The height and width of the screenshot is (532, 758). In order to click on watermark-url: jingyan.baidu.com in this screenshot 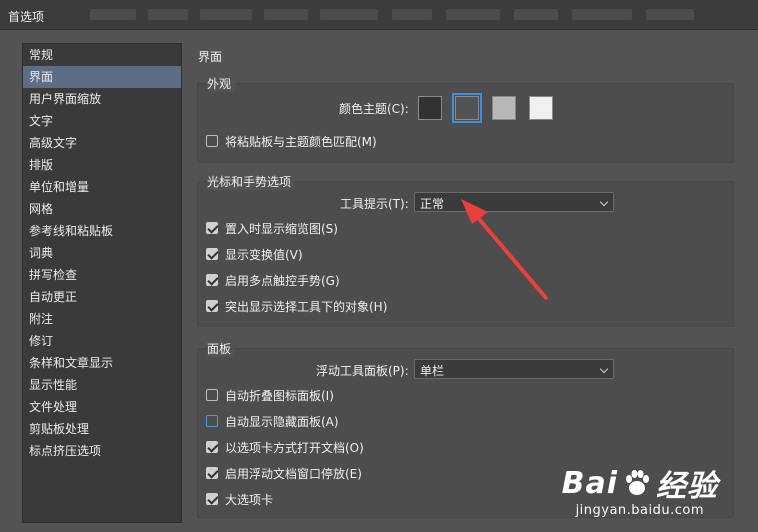, I will do `click(640, 510)`.